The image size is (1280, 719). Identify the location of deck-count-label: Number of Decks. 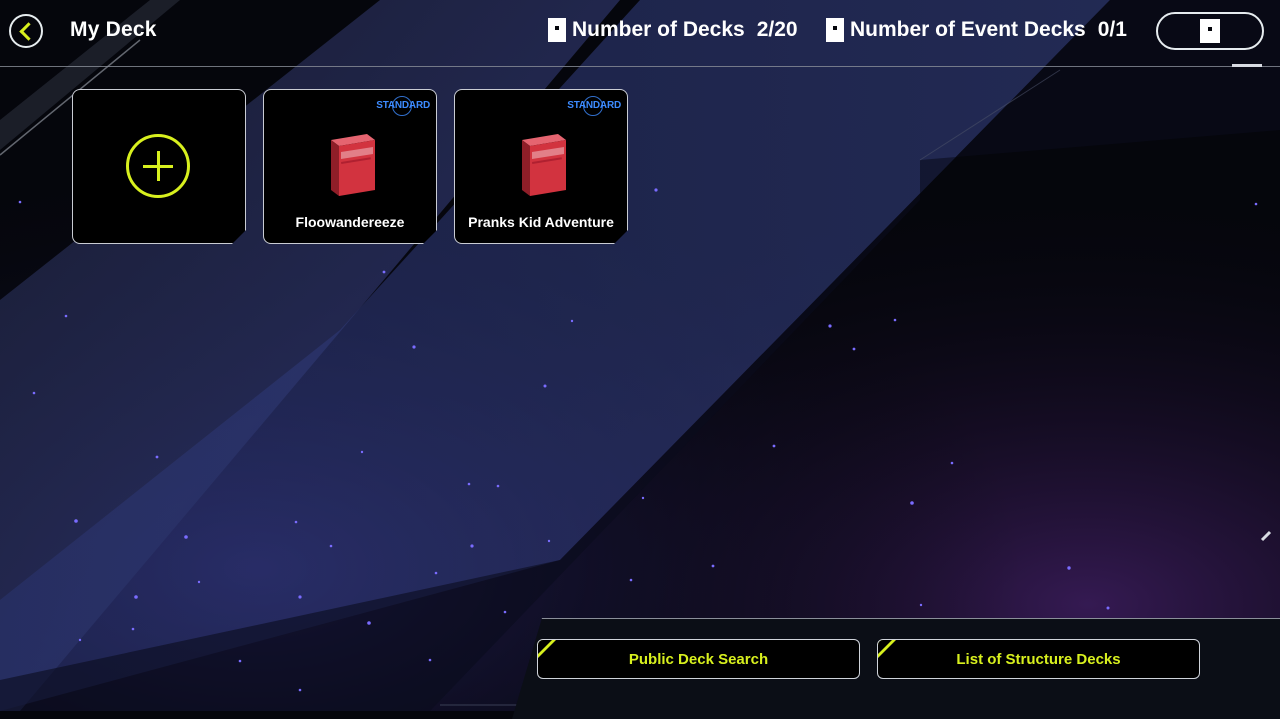
(658, 29).